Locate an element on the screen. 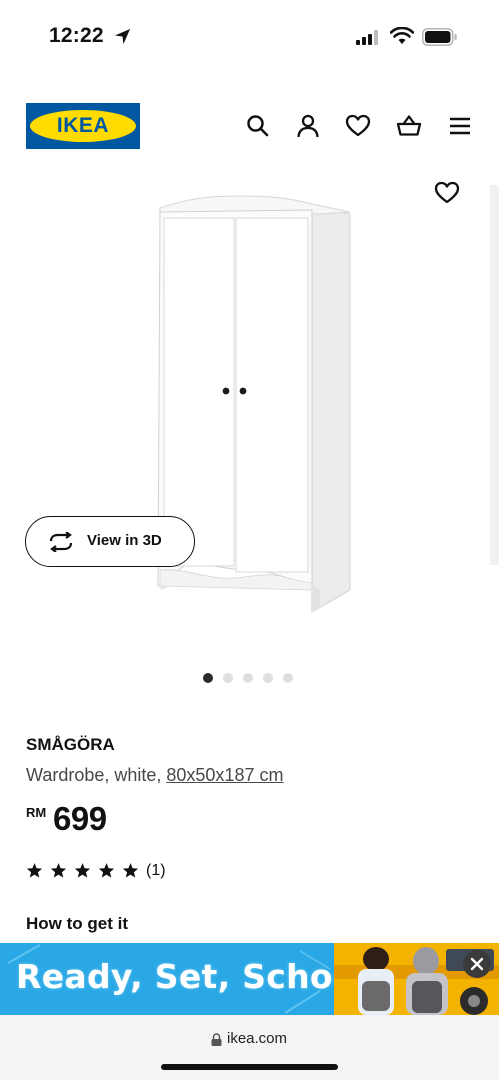 The height and width of the screenshot is (1080, 499). favourites-icon is located at coordinates (358, 126).